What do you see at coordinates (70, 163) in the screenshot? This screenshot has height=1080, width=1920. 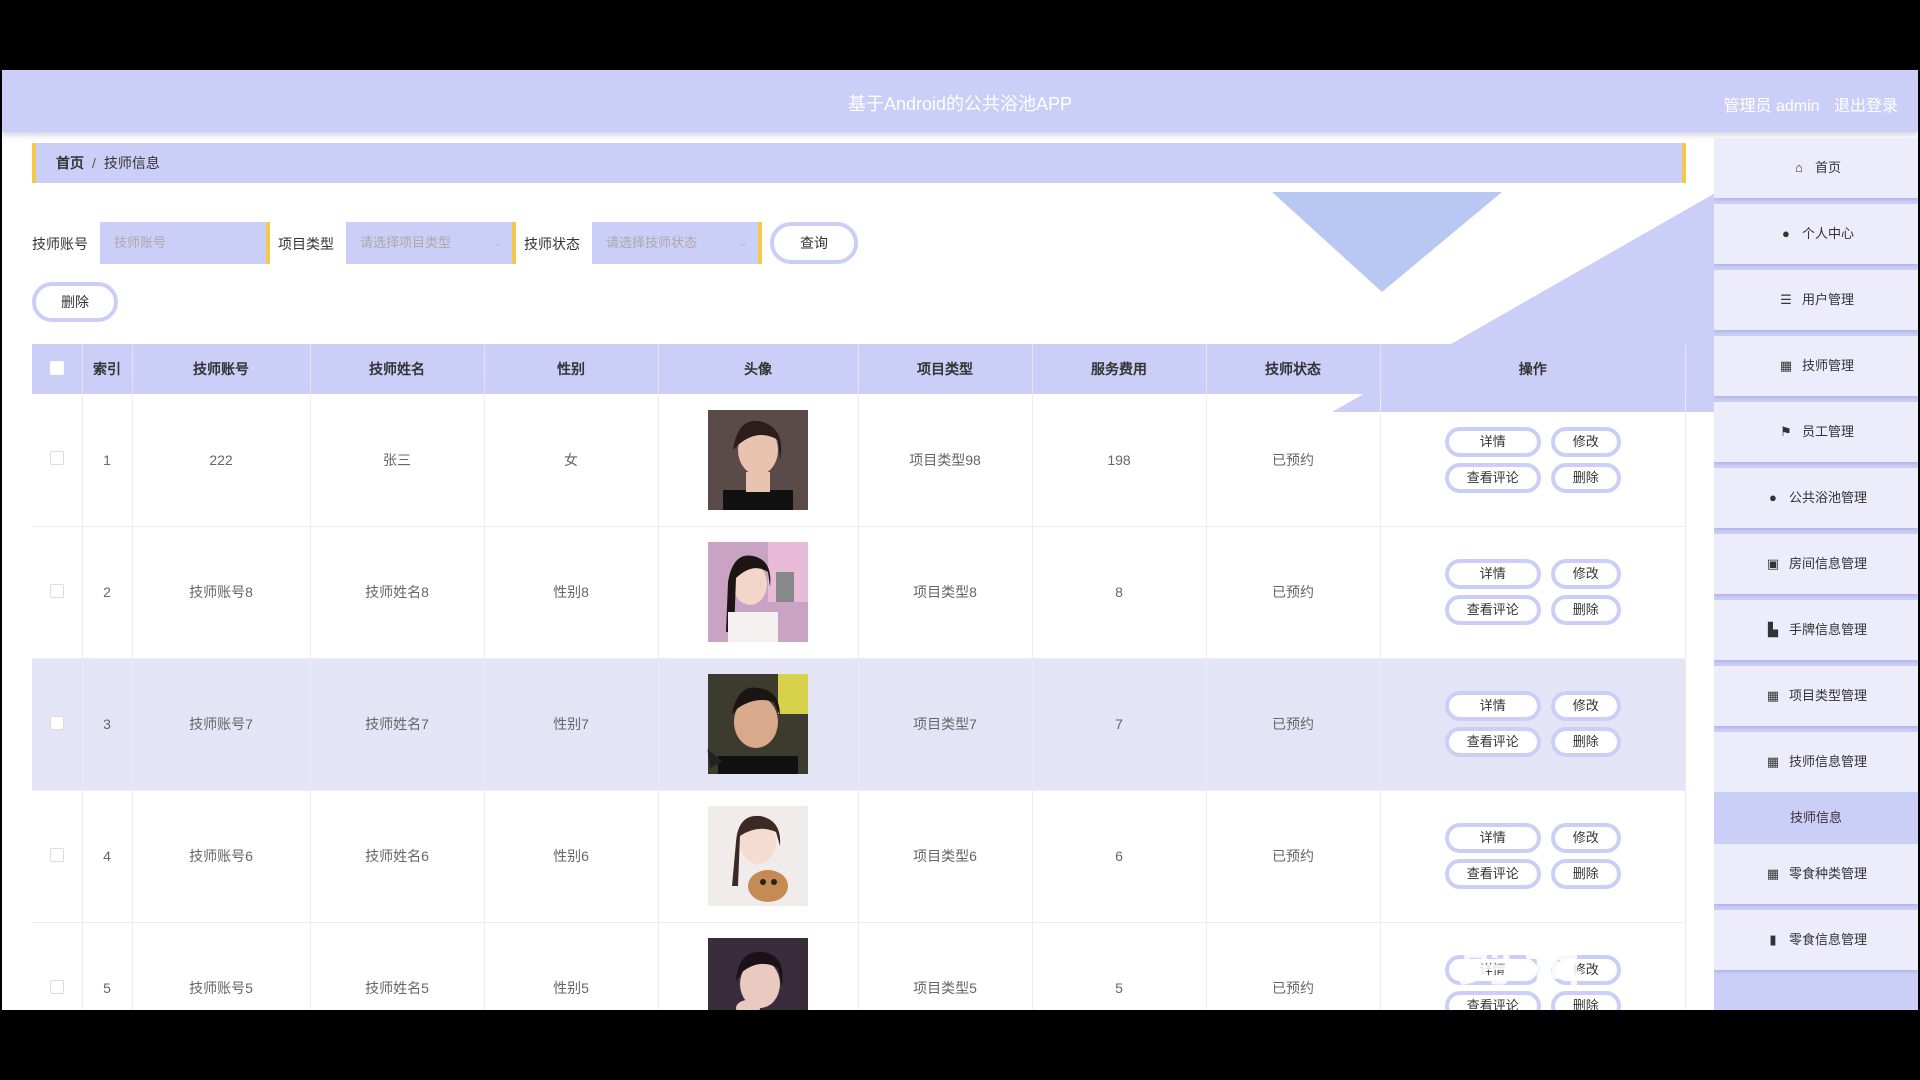 I see `breadcrumb-home: 首页` at bounding box center [70, 163].